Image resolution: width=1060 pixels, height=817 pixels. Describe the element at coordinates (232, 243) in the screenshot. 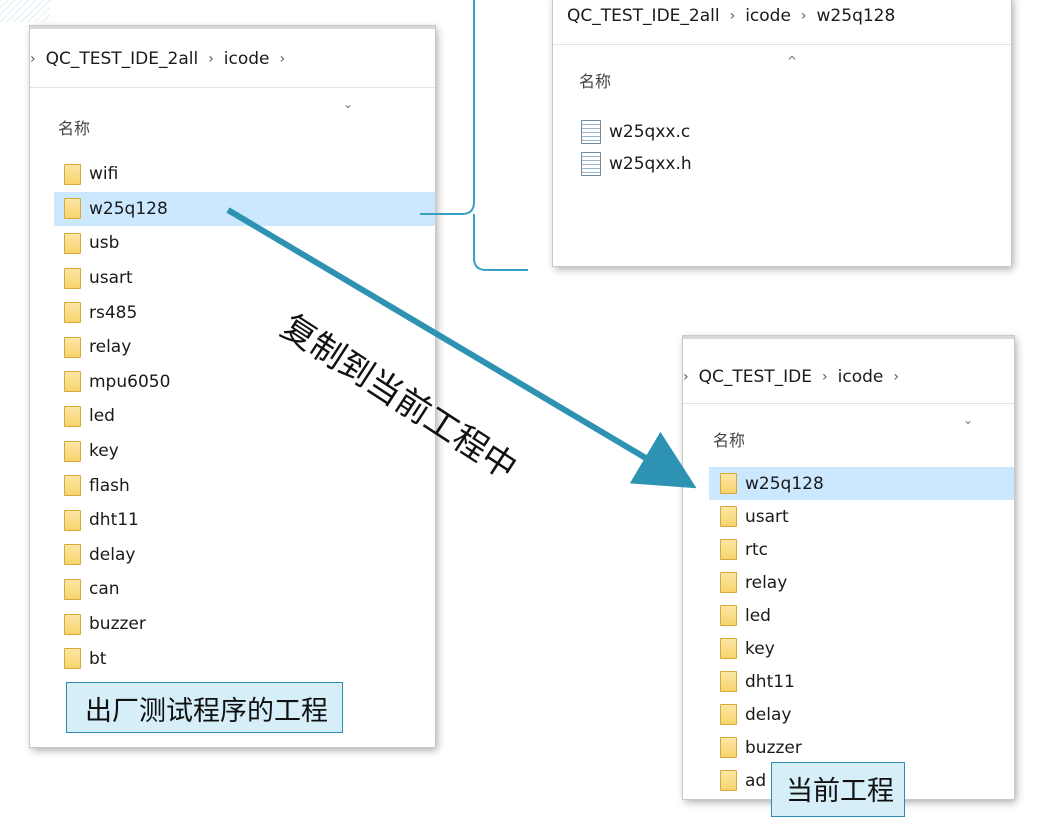

I see `list-item: usb` at that location.